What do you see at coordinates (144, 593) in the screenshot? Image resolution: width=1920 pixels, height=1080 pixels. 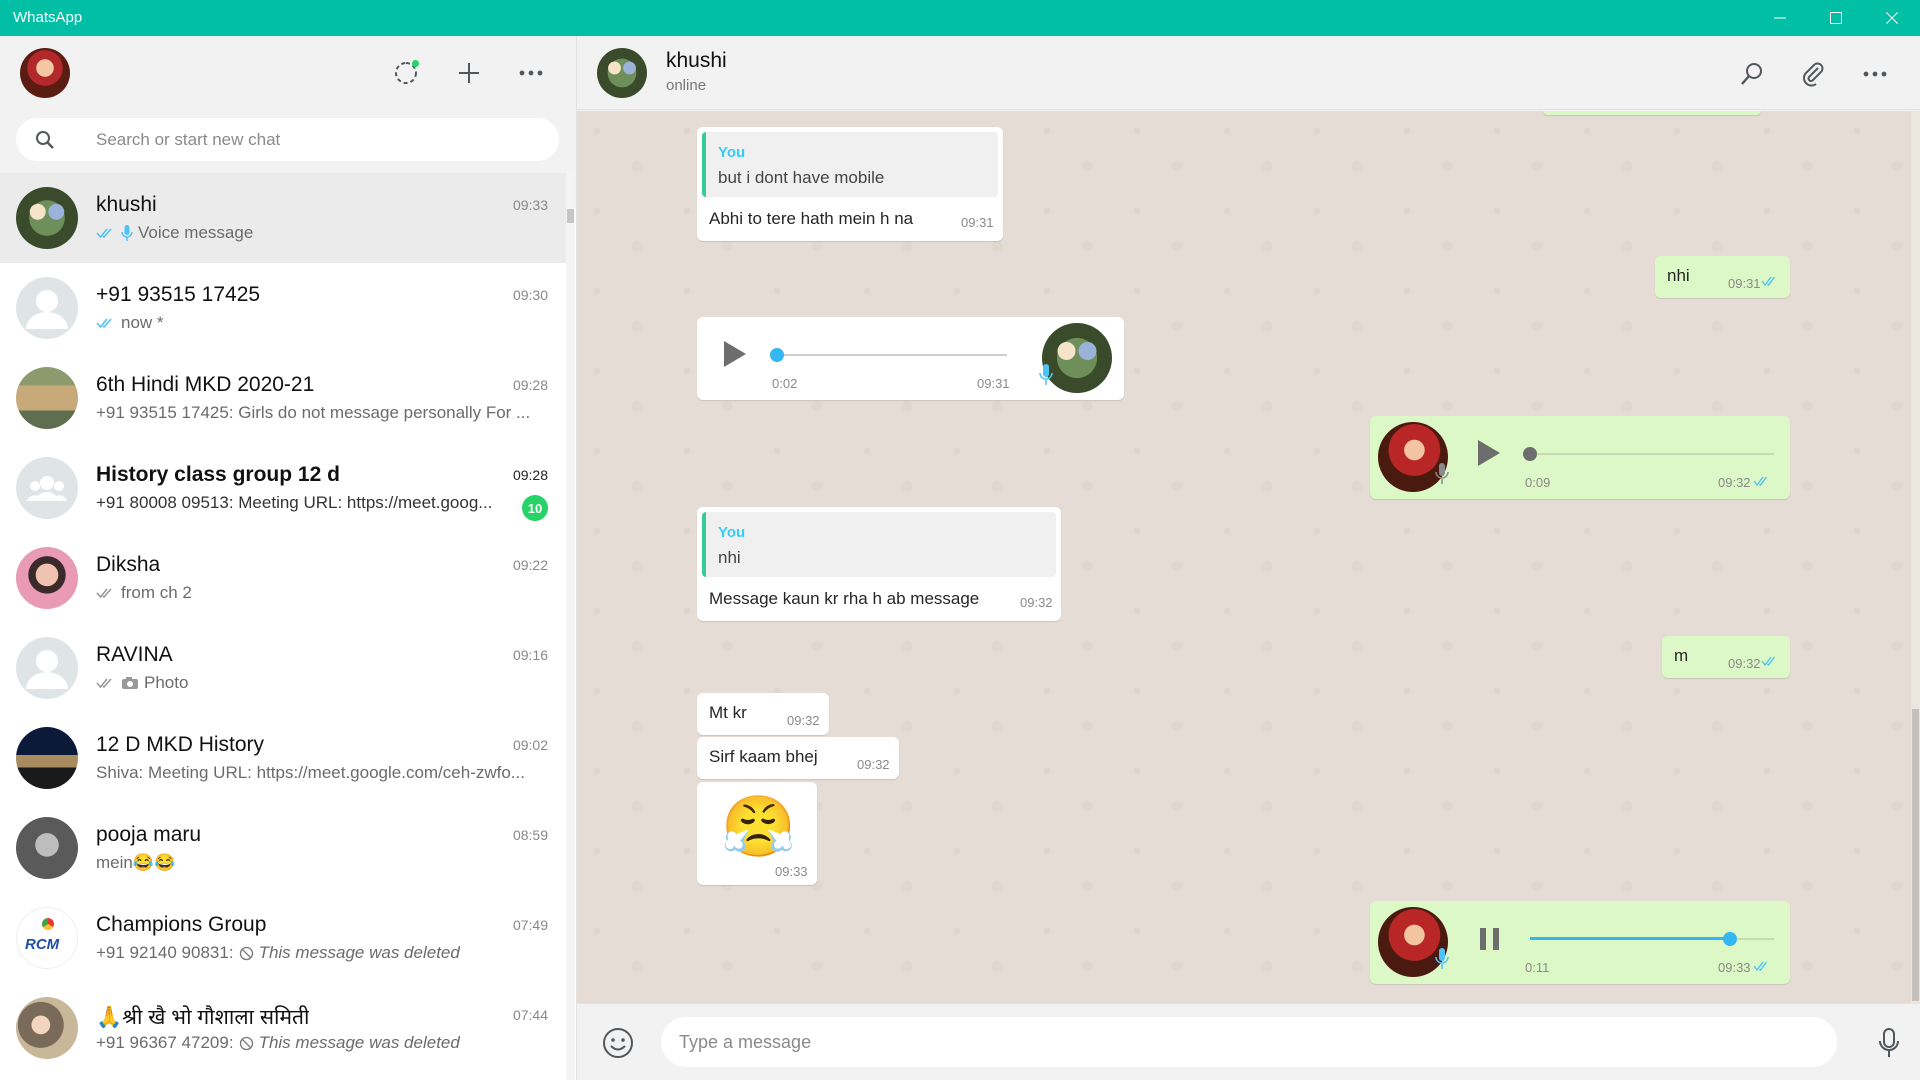 I see `chat-preview: from ch 2` at bounding box center [144, 593].